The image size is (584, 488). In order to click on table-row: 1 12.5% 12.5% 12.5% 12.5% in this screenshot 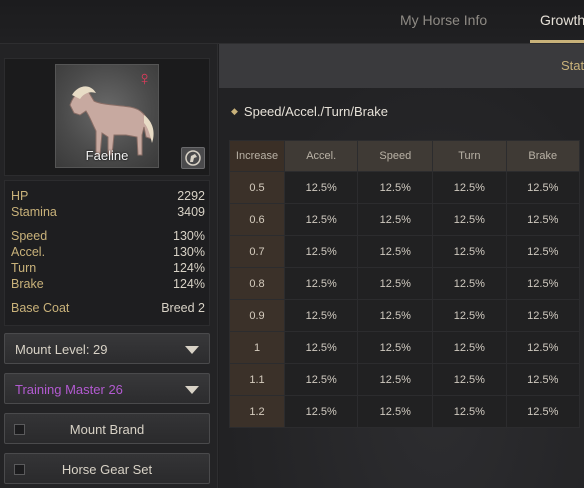, I will do `click(405, 347)`.